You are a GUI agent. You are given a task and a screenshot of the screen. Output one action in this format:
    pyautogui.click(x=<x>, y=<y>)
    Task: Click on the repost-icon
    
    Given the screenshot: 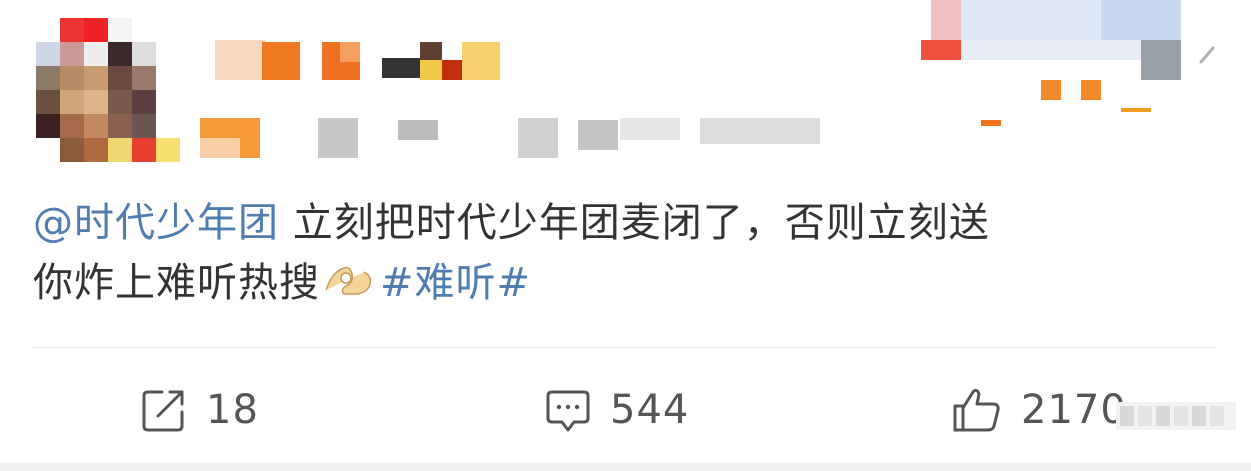 What is the action you would take?
    pyautogui.click(x=163, y=411)
    